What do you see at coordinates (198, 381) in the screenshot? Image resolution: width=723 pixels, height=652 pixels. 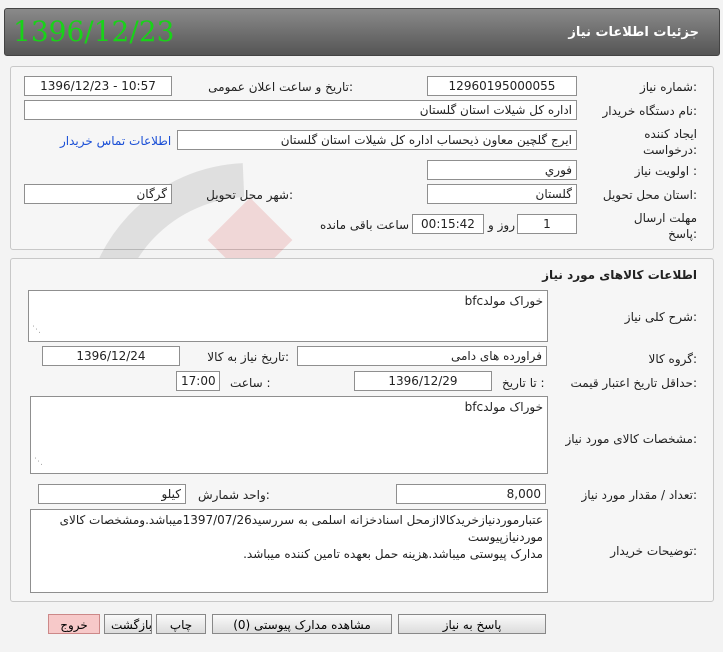 I see `validity-time-field: 17:00` at bounding box center [198, 381].